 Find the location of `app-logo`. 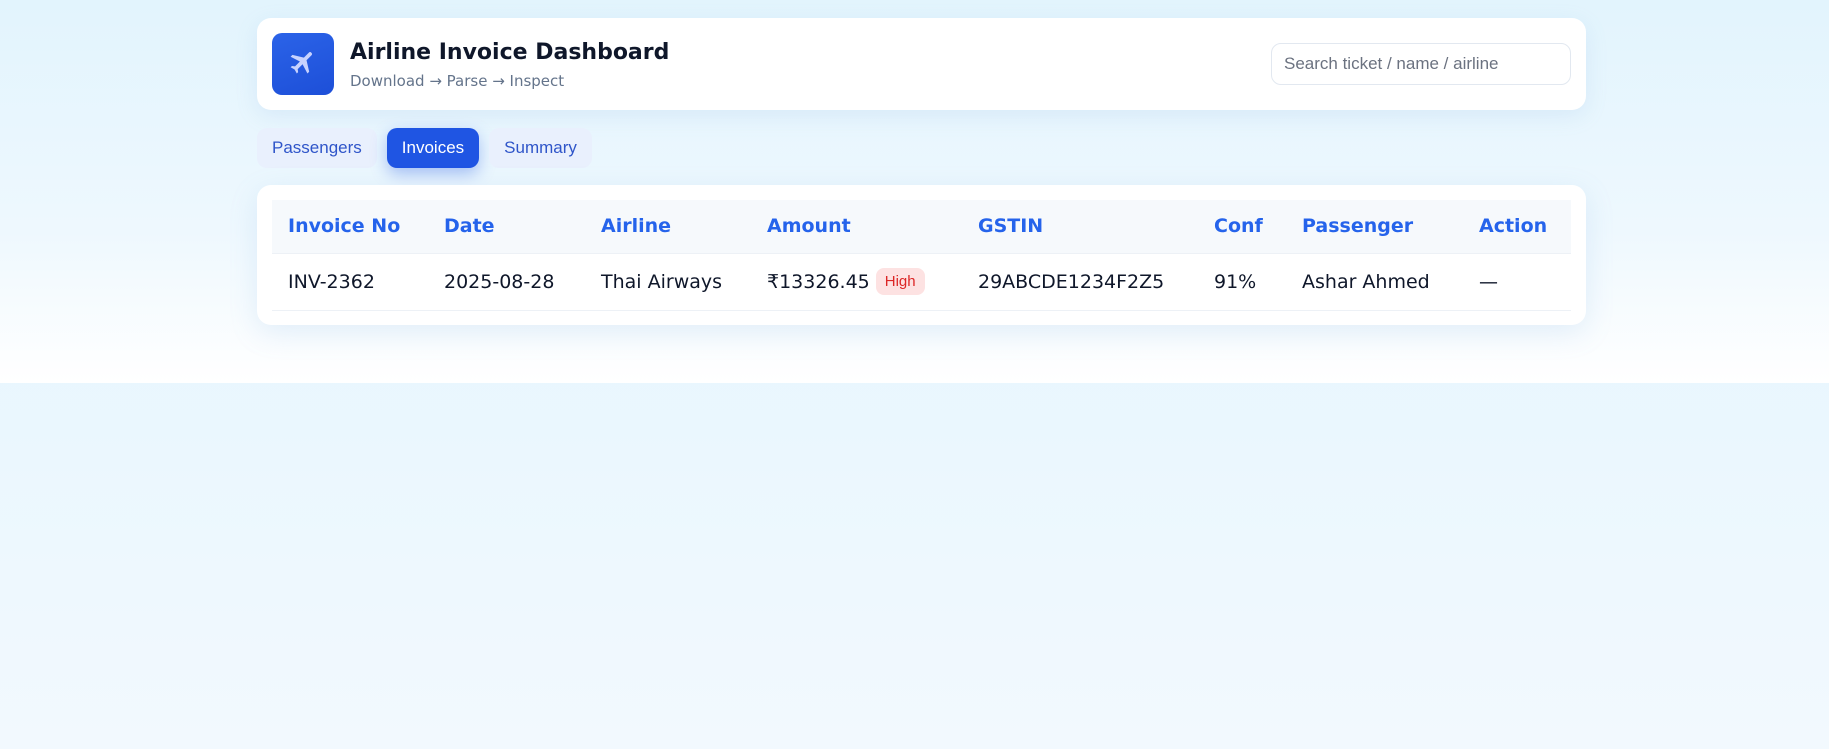

app-logo is located at coordinates (303, 64).